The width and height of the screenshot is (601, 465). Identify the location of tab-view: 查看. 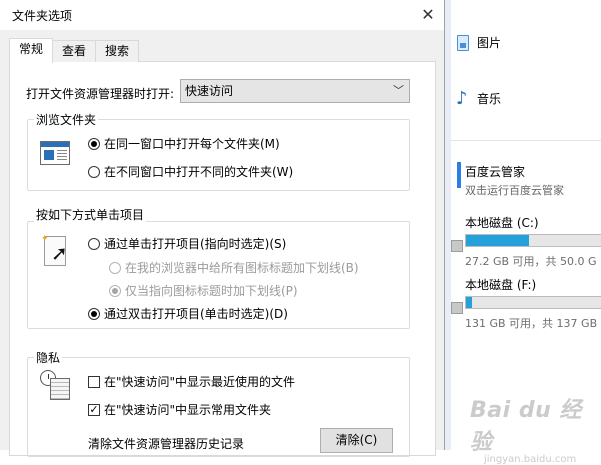
(74, 51).